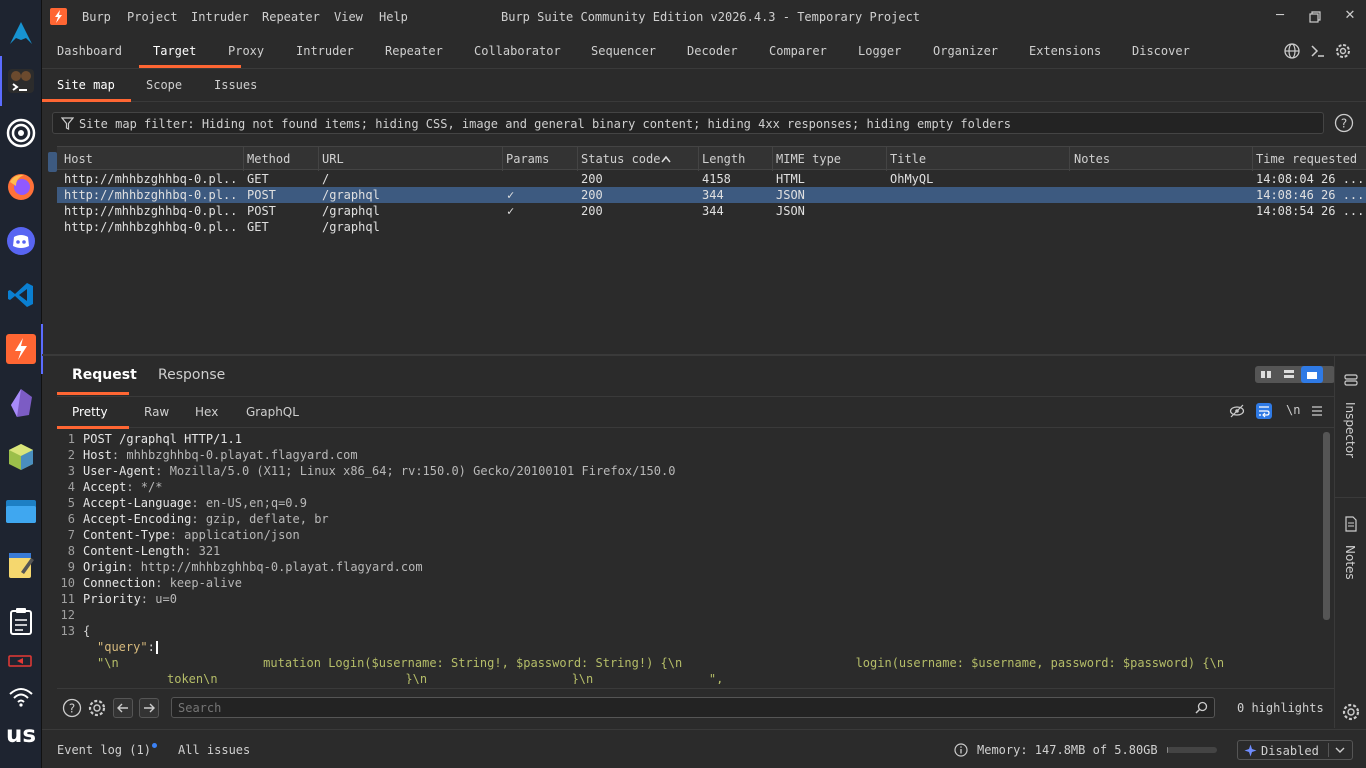 The height and width of the screenshot is (768, 1366). I want to click on files-icon, so click(21, 511).